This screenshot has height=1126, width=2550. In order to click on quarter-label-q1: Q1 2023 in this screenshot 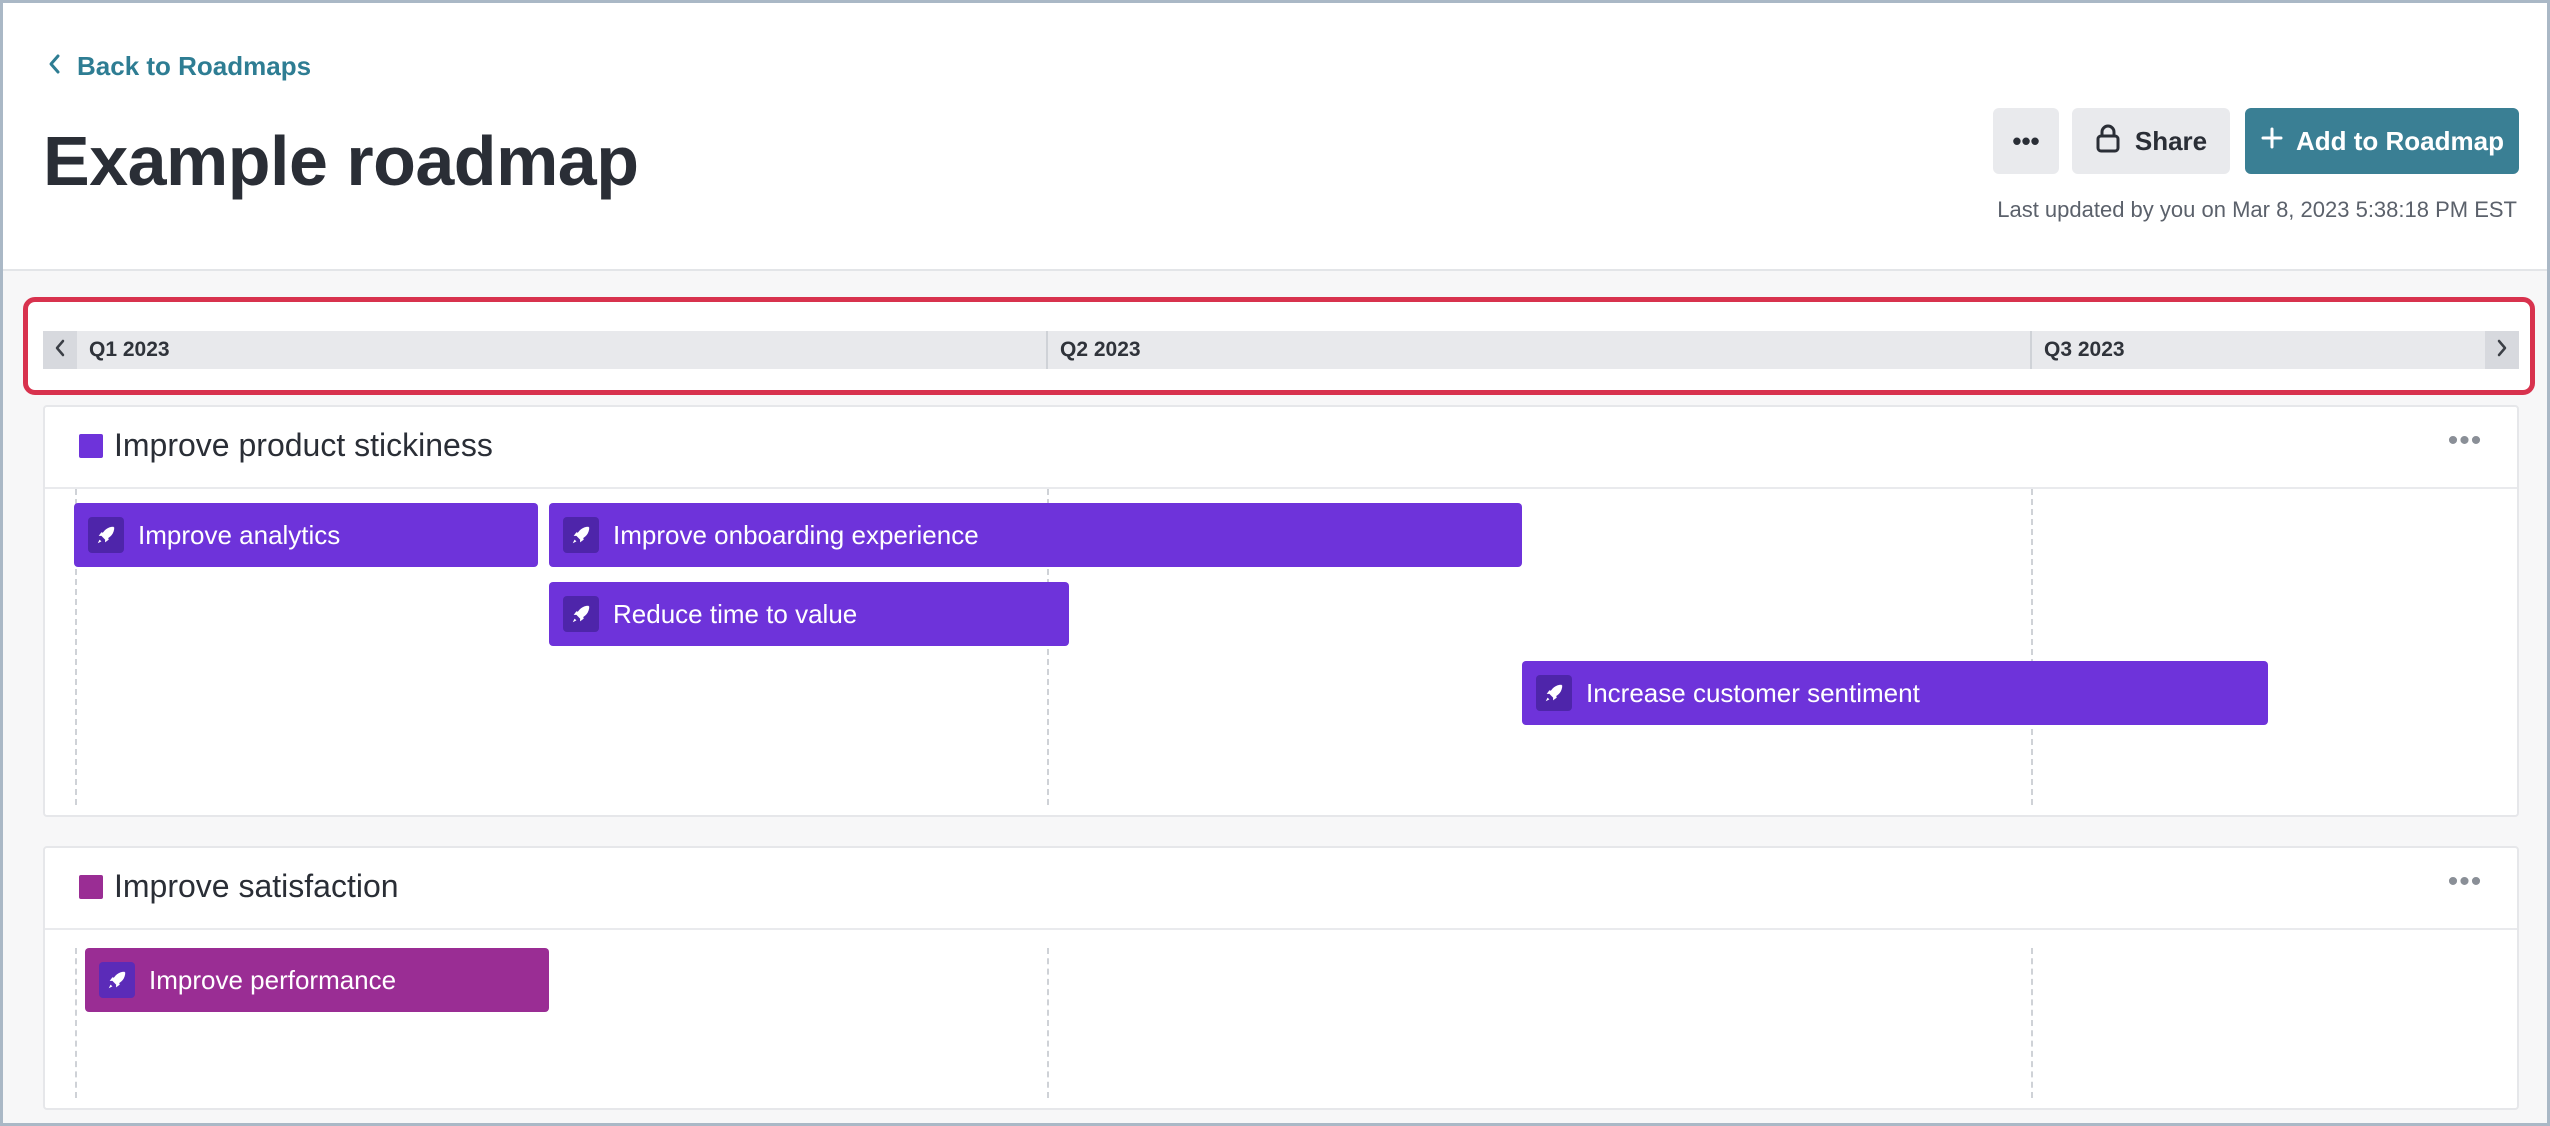, I will do `click(129, 349)`.